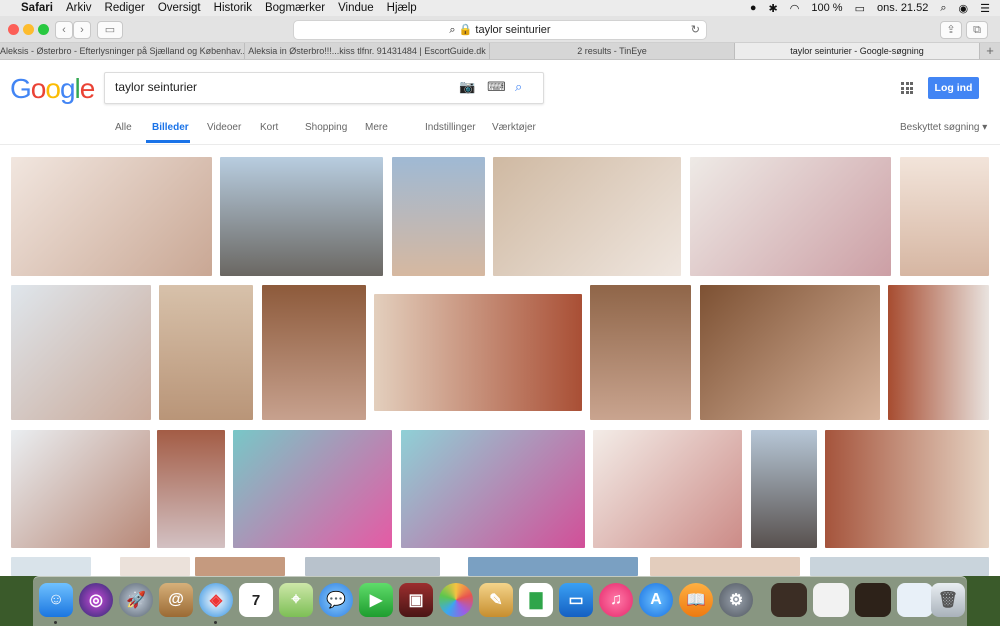 This screenshot has width=1000, height=626. What do you see at coordinates (990, 51) in the screenshot?
I see `new-tab-button: +` at bounding box center [990, 51].